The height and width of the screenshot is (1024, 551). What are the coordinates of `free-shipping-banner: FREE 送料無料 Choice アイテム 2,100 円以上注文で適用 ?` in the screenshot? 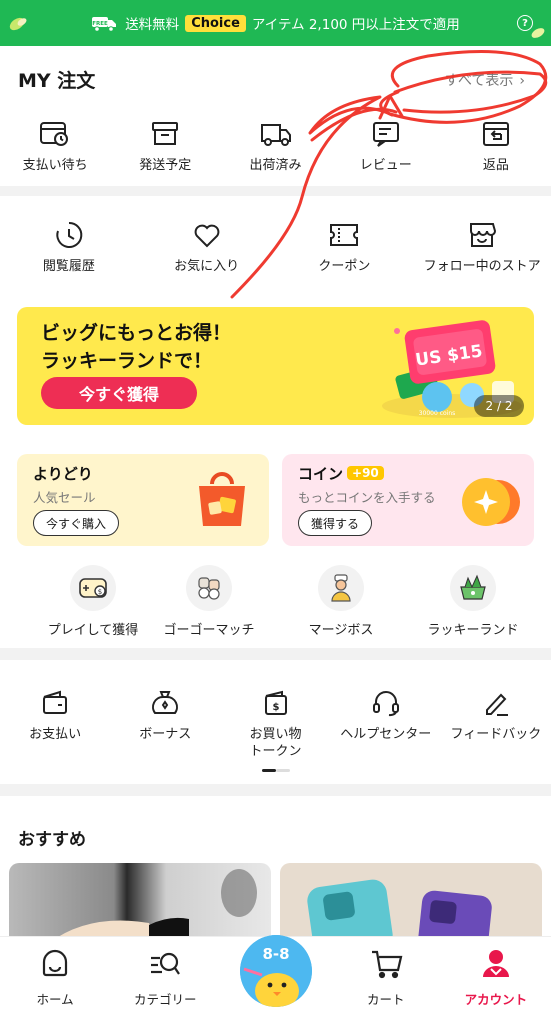 It's located at (275, 23).